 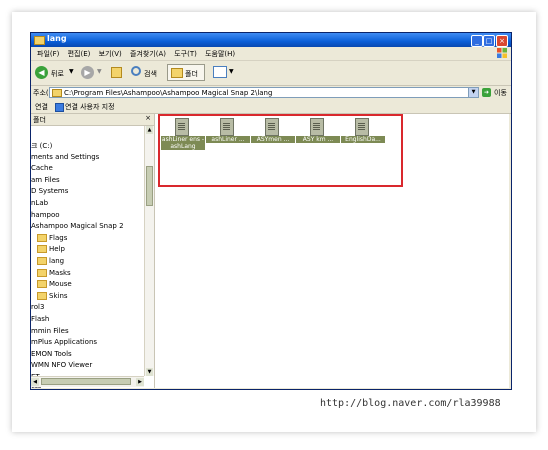 I want to click on menu-favorites: 즐겨찾기(A), so click(x=148, y=54).